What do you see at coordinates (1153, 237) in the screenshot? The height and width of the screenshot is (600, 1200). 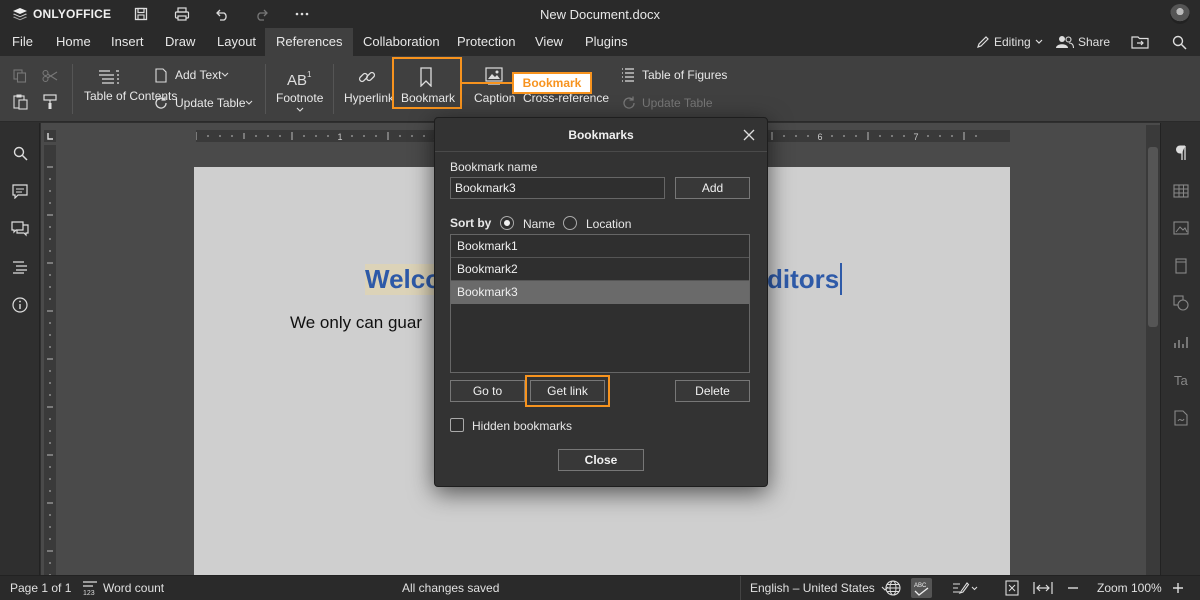 I see `scrollbar-thumb` at bounding box center [1153, 237].